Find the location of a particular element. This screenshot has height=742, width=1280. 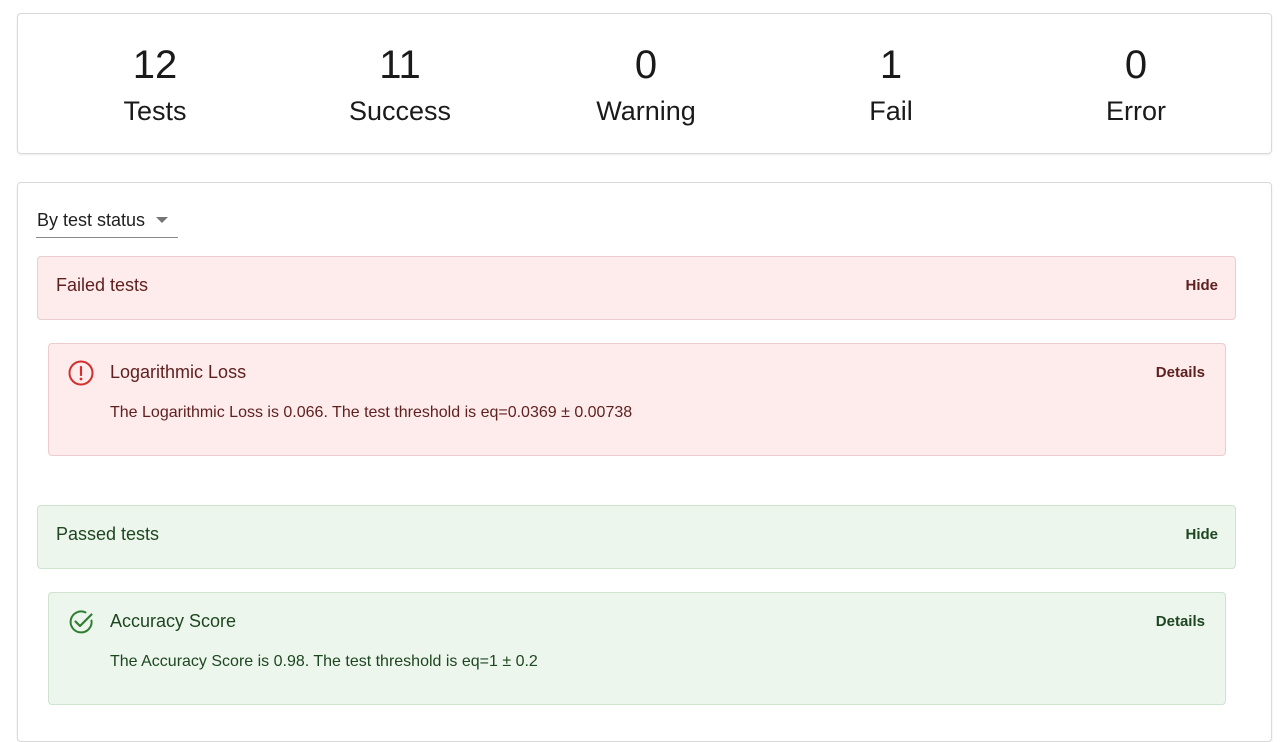

status-filter-select: By test status is located at coordinates (107, 221).